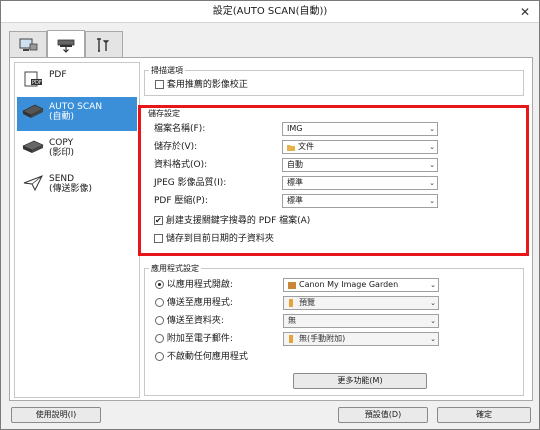 The width and height of the screenshot is (540, 430). Describe the element at coordinates (360, 129) in the screenshot. I see `file-name-input: IMG ⌄` at that location.